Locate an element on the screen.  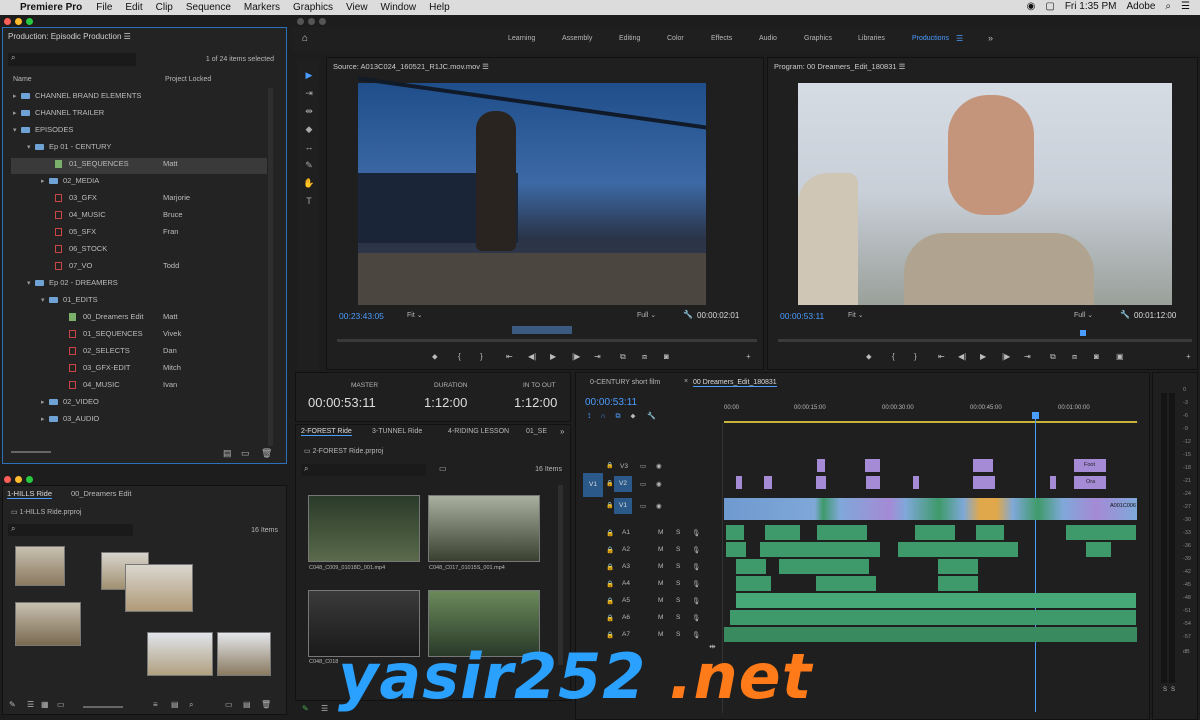
insert-icon: ⧉ is located at coordinates (623, 357).